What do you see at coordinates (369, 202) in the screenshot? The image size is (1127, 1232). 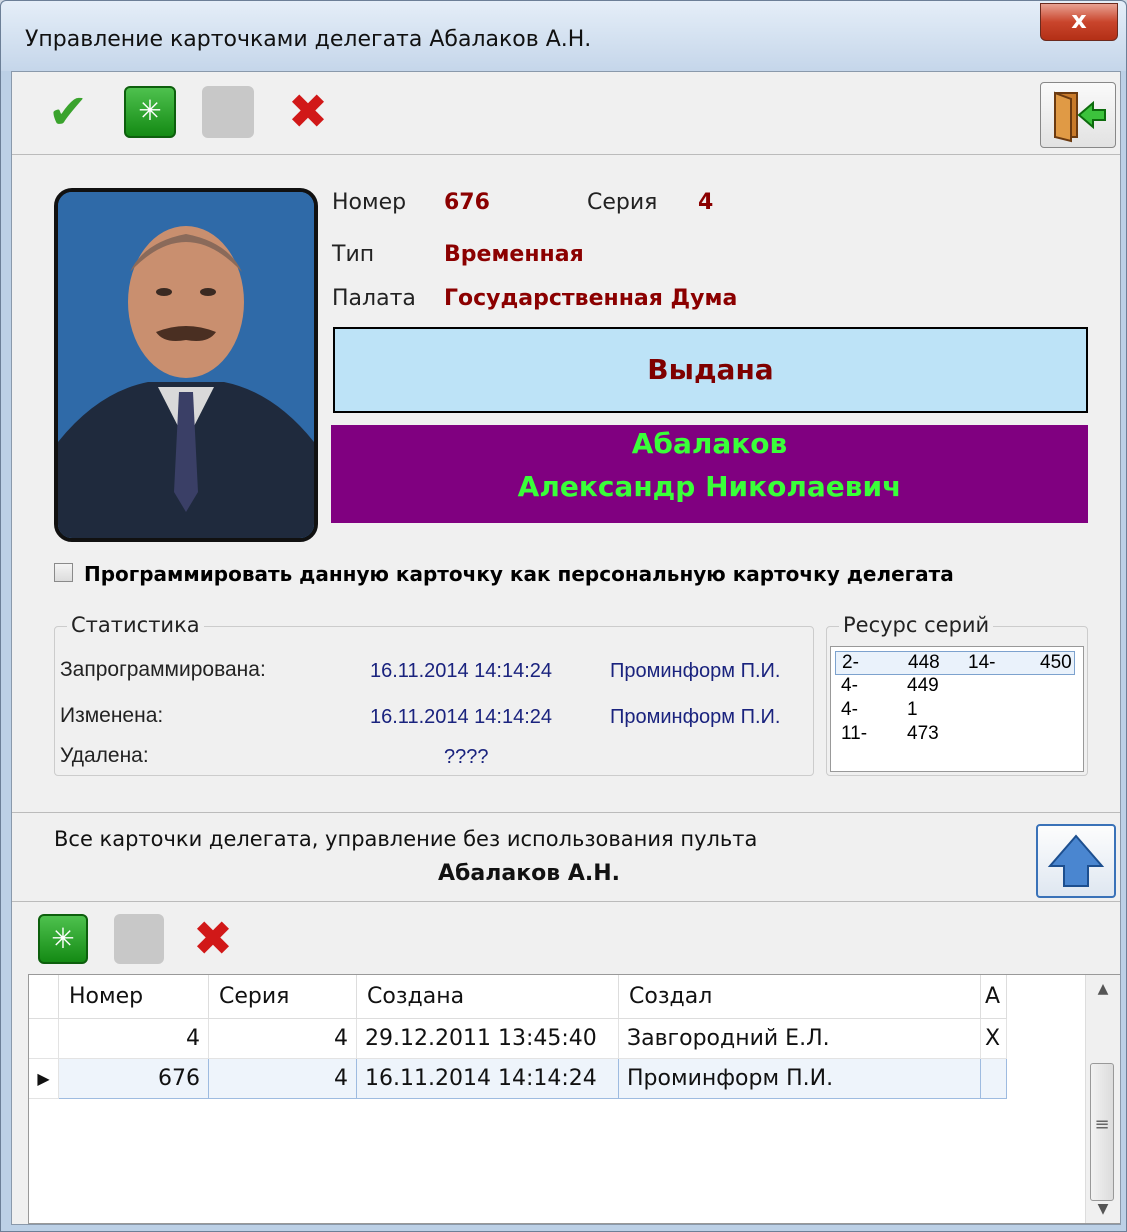 I see `number-label: Номер` at bounding box center [369, 202].